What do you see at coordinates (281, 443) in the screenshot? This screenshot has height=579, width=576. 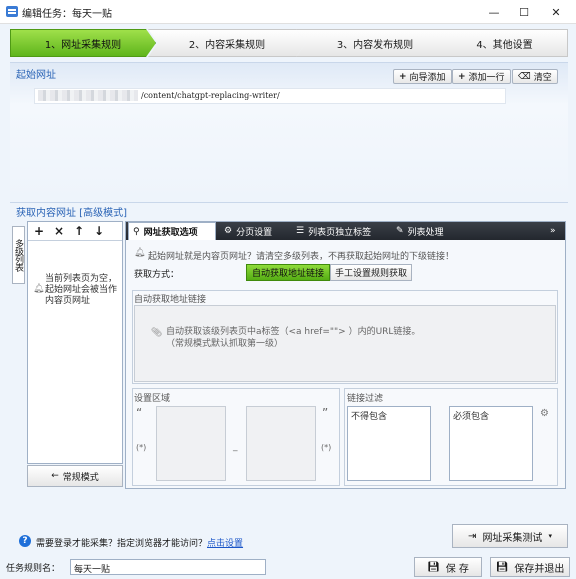 I see `region-end-input` at bounding box center [281, 443].